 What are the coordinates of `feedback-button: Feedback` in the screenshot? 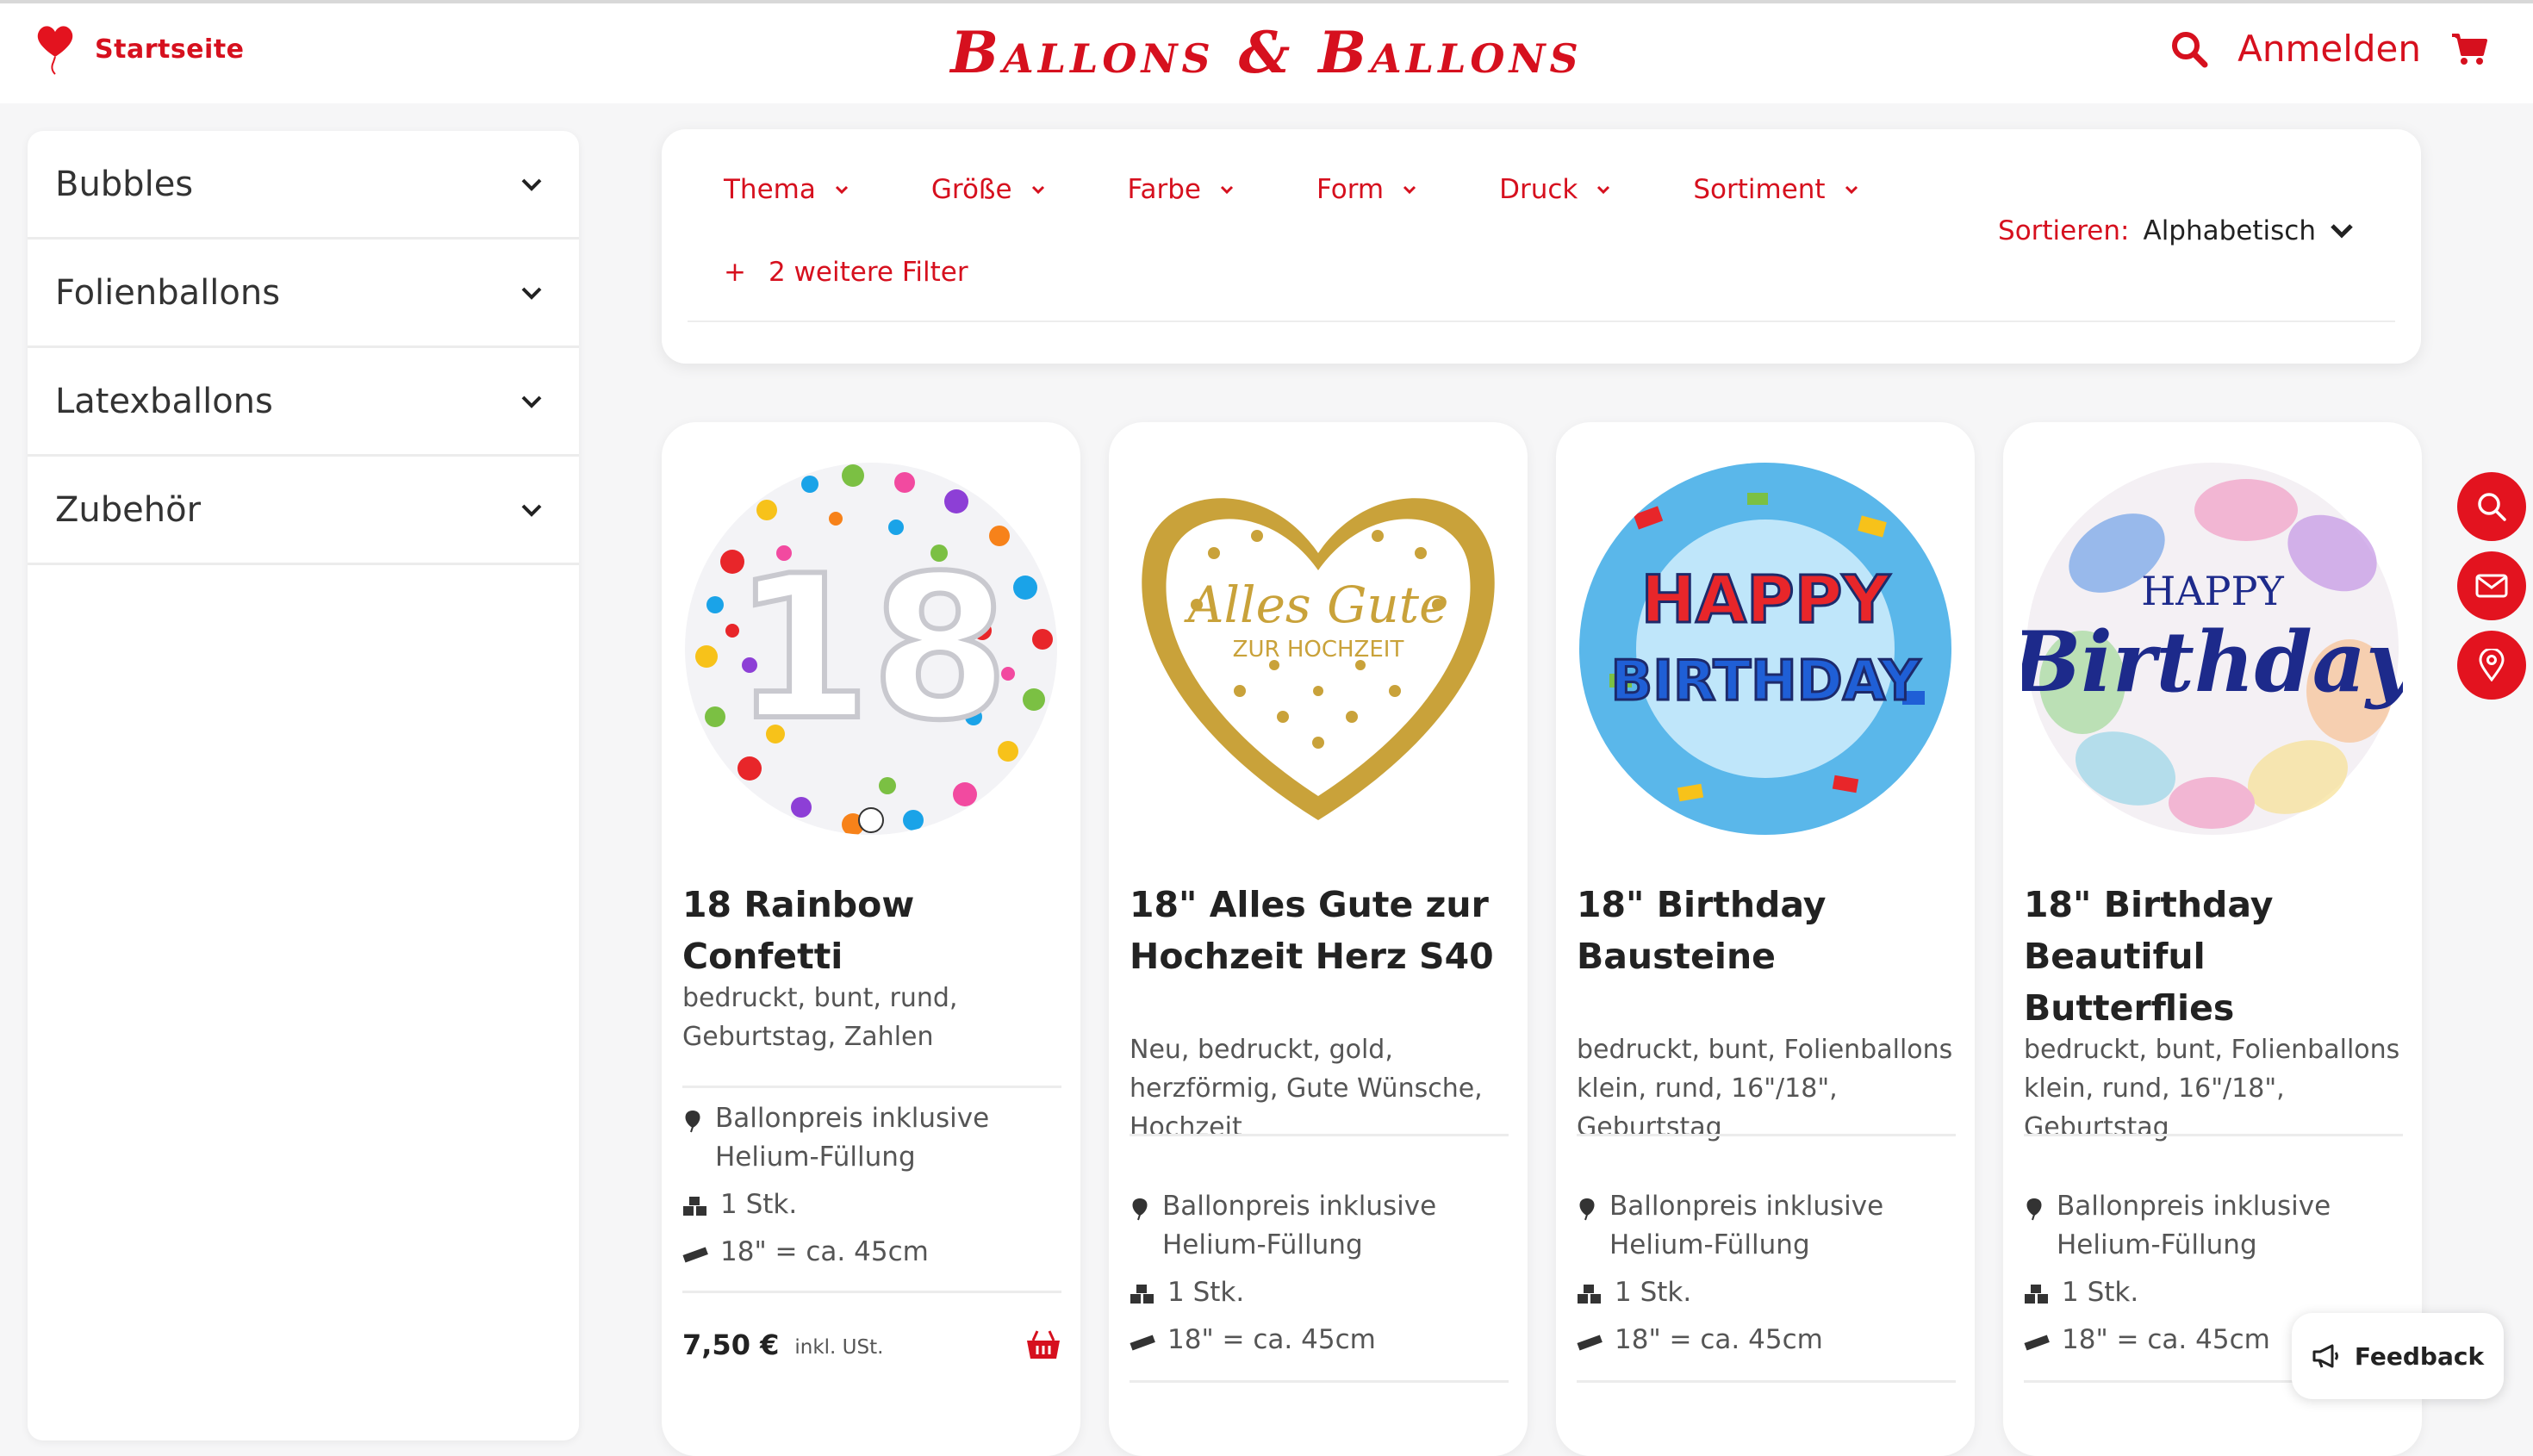 It's located at (2398, 1356).